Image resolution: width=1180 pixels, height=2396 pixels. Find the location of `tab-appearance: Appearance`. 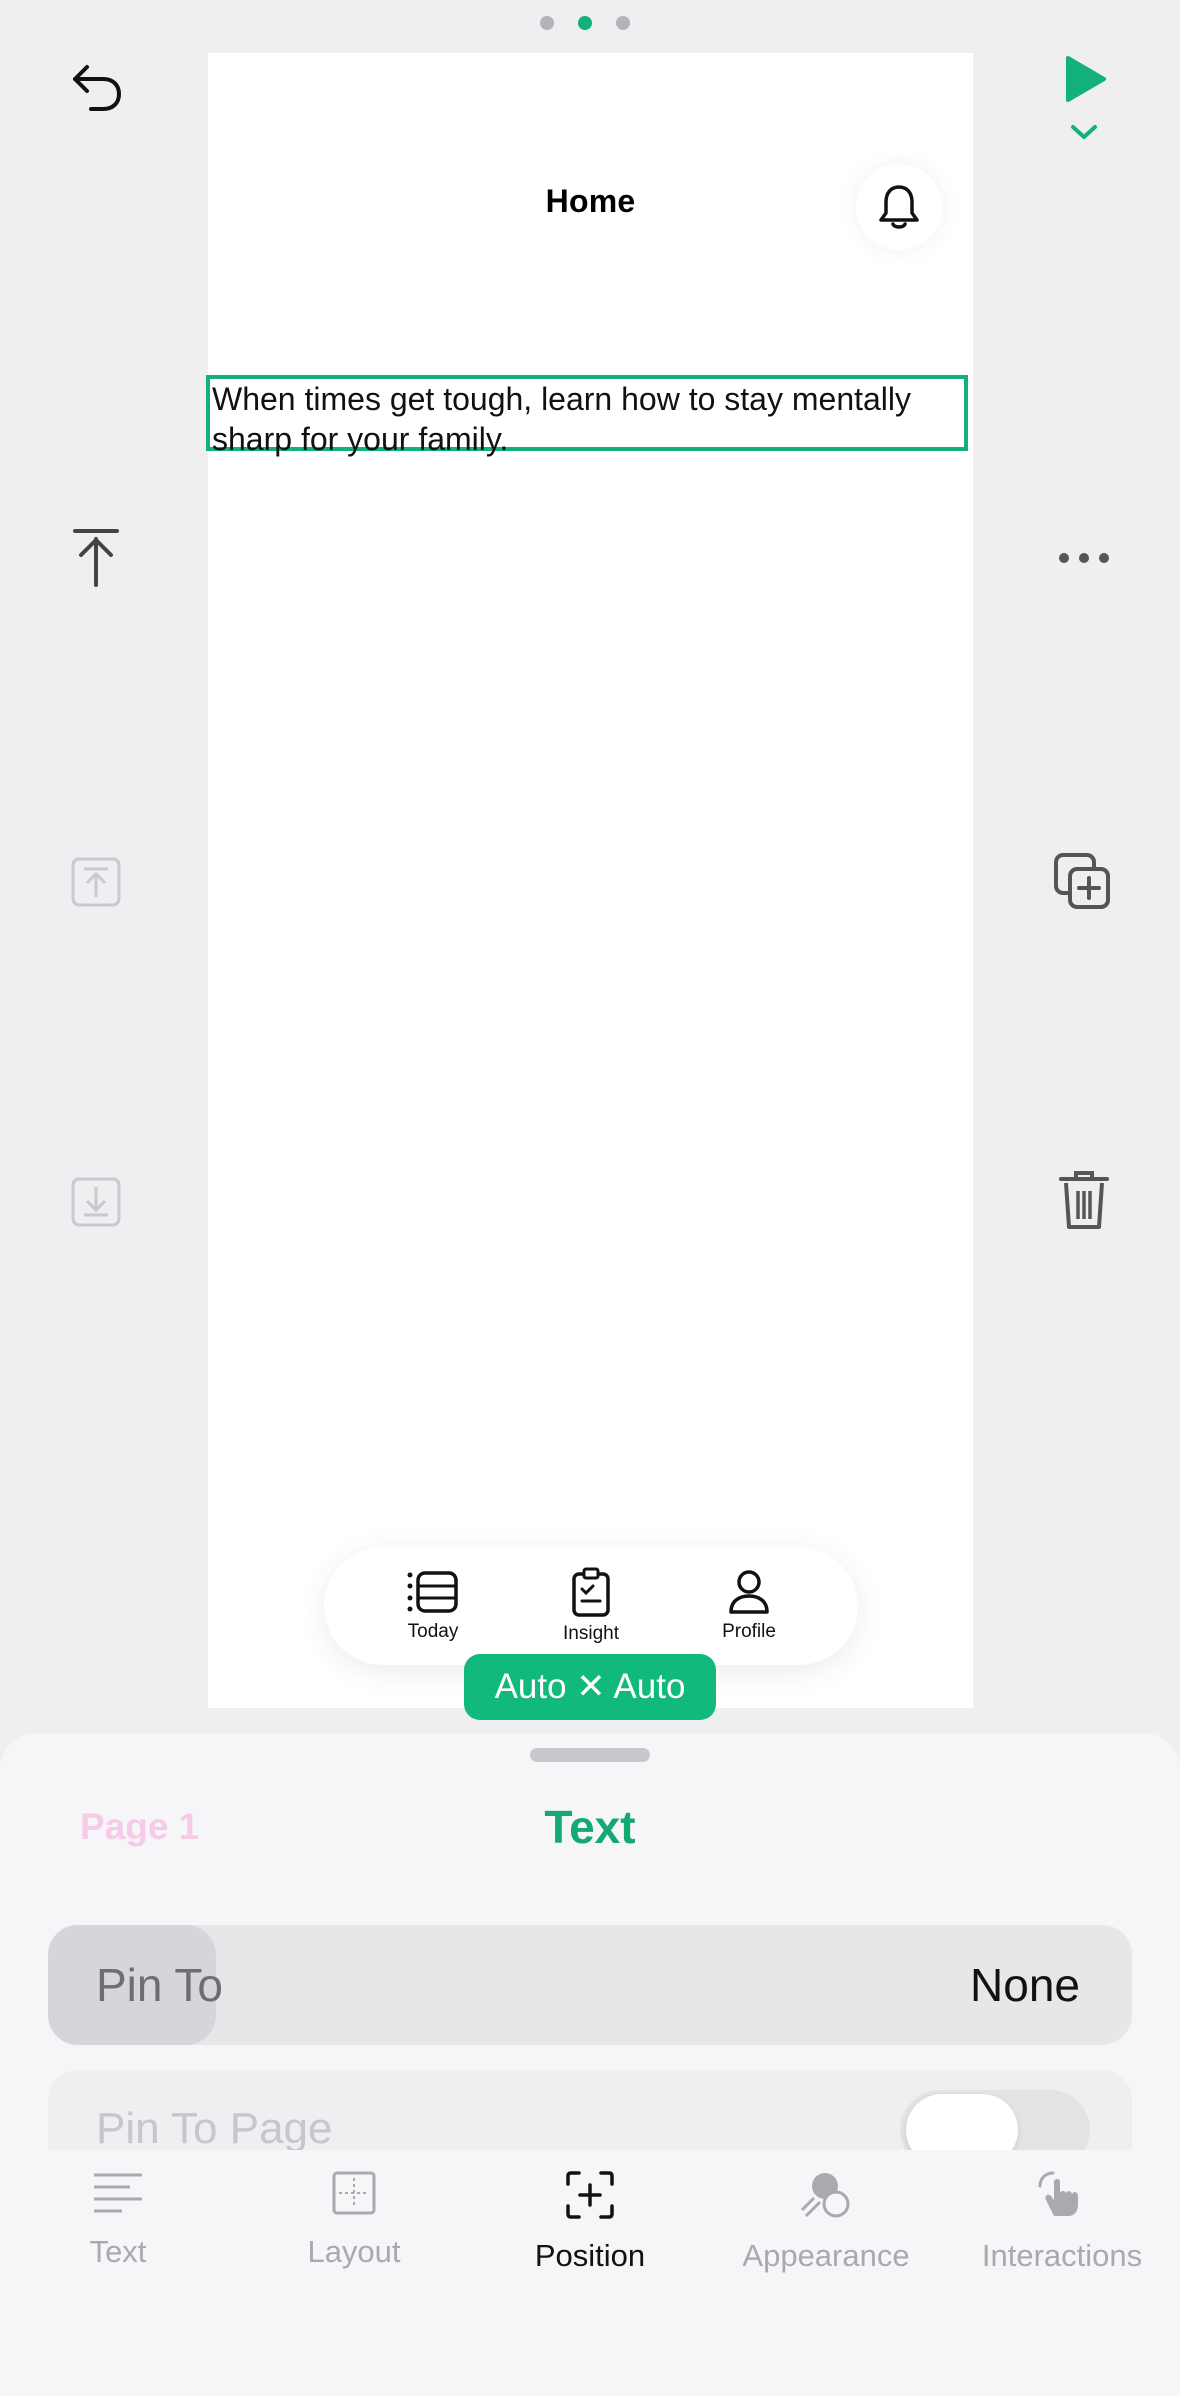

tab-appearance: Appearance is located at coordinates (826, 2222).